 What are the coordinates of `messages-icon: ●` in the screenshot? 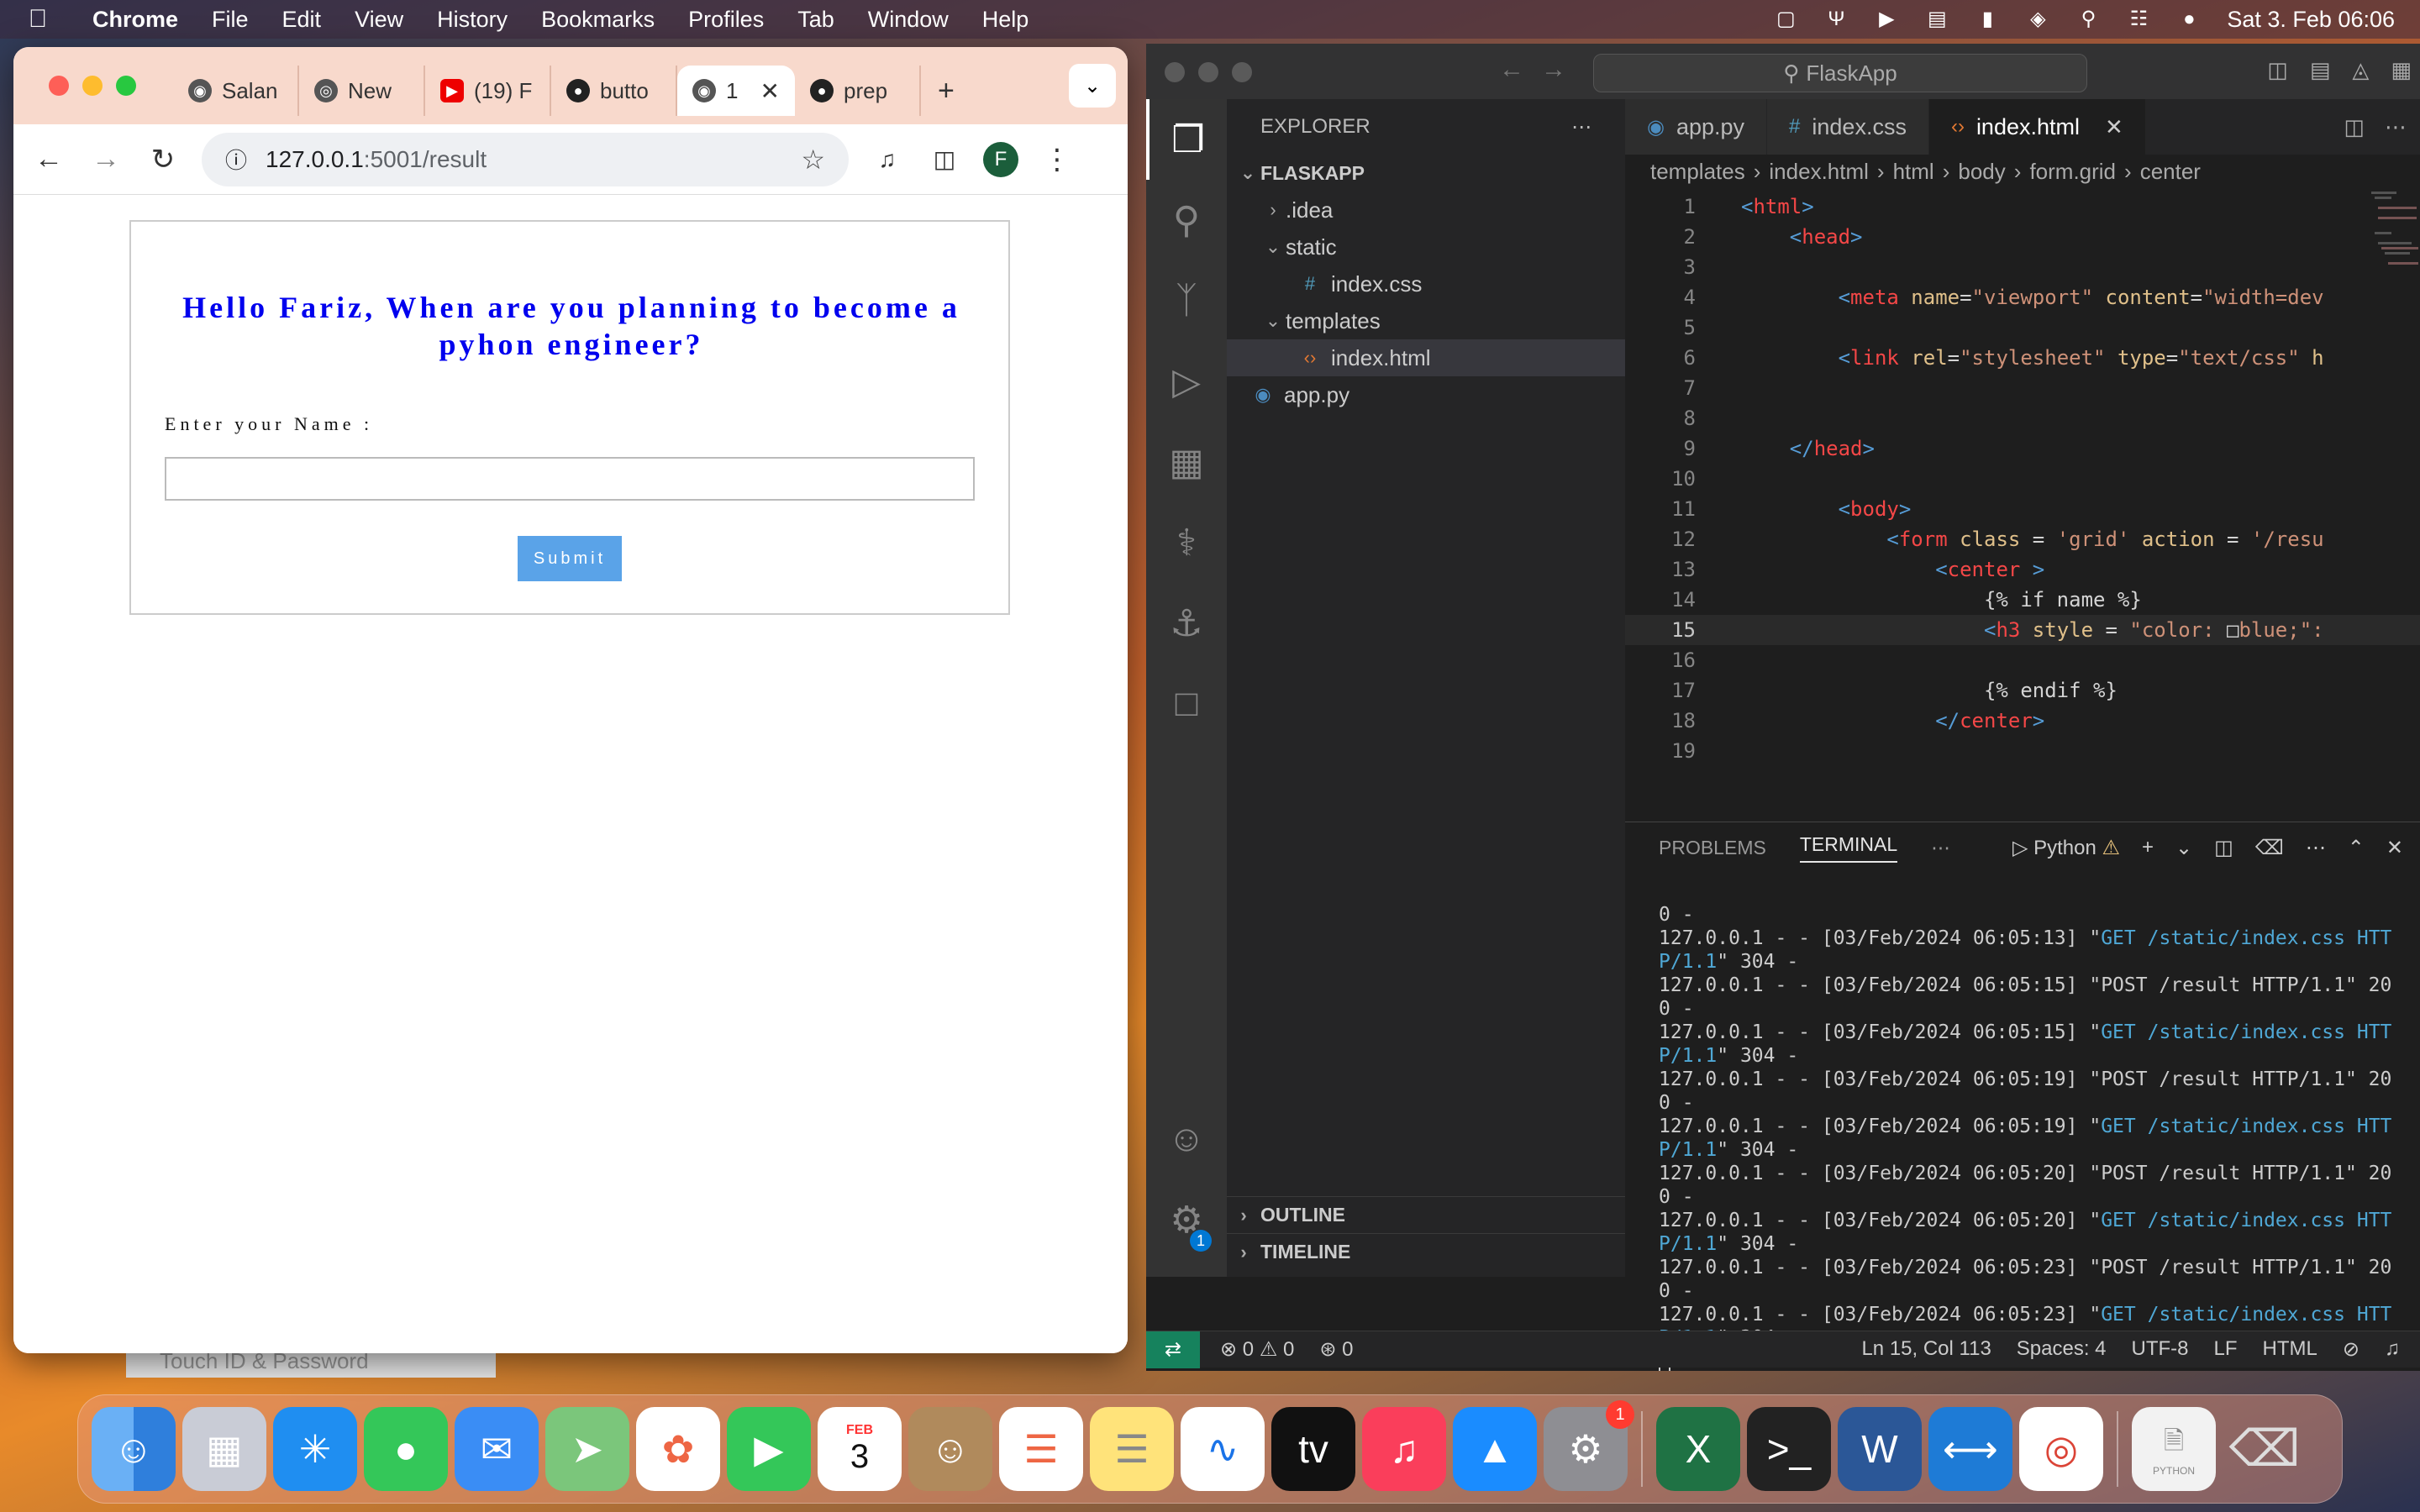 It's located at (406, 1449).